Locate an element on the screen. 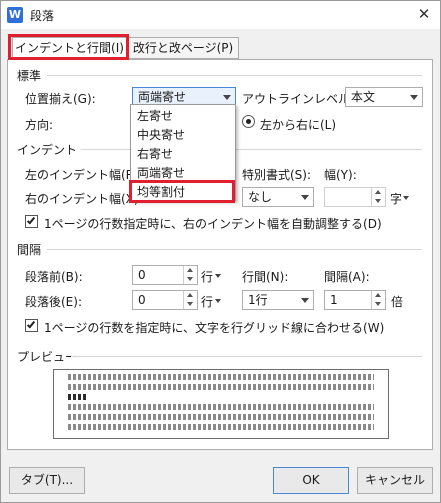  dialog-title: 段落 is located at coordinates (42, 16).